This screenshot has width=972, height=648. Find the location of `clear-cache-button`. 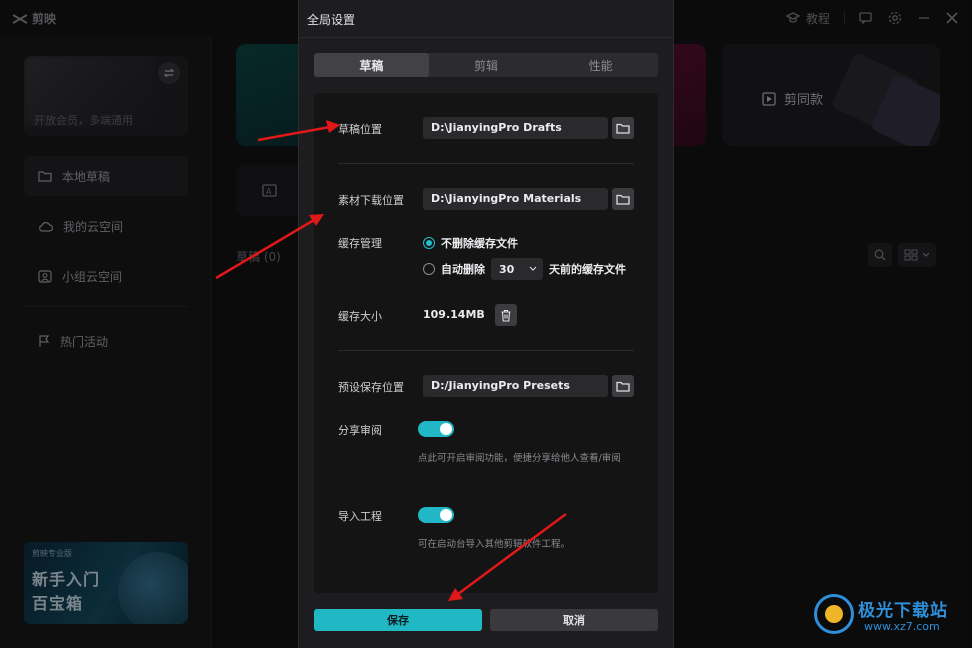

clear-cache-button is located at coordinates (506, 315).